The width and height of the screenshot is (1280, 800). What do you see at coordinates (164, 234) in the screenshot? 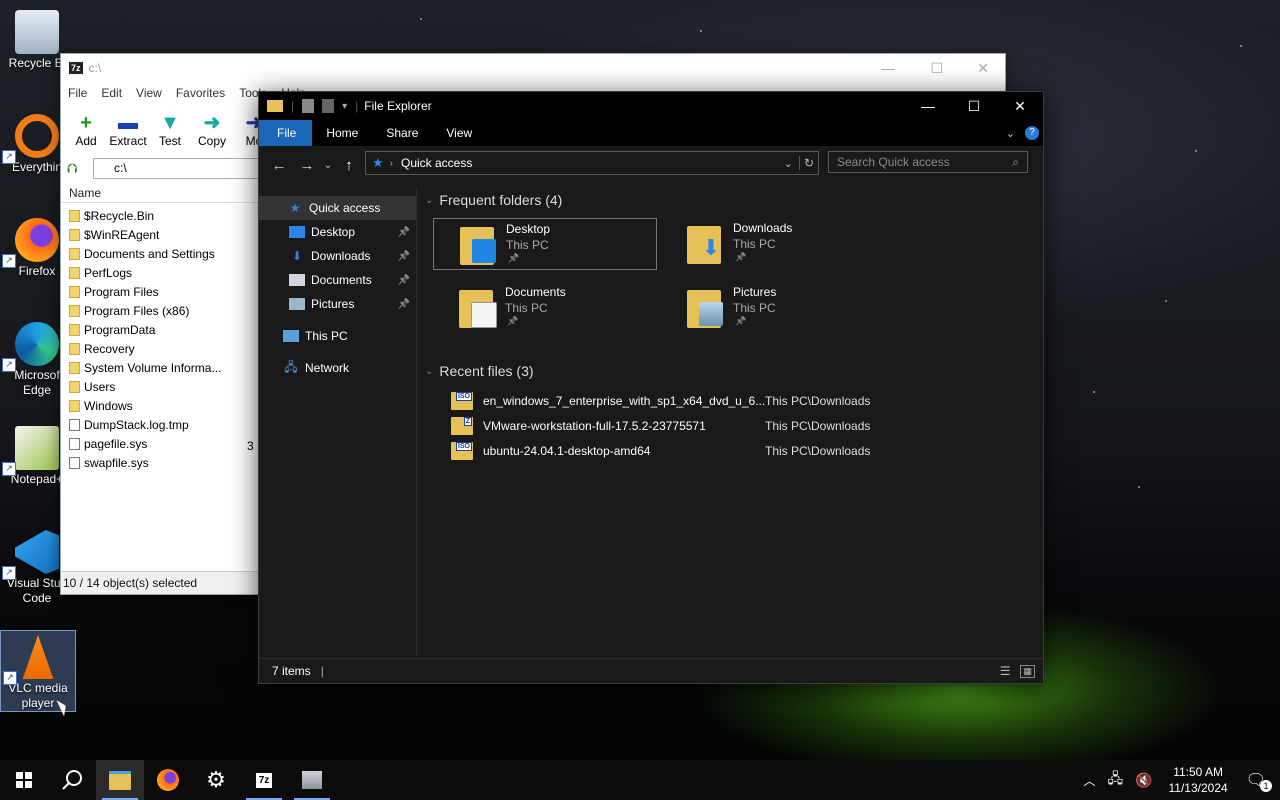
I see `list-item: $WinREAgent` at bounding box center [164, 234].